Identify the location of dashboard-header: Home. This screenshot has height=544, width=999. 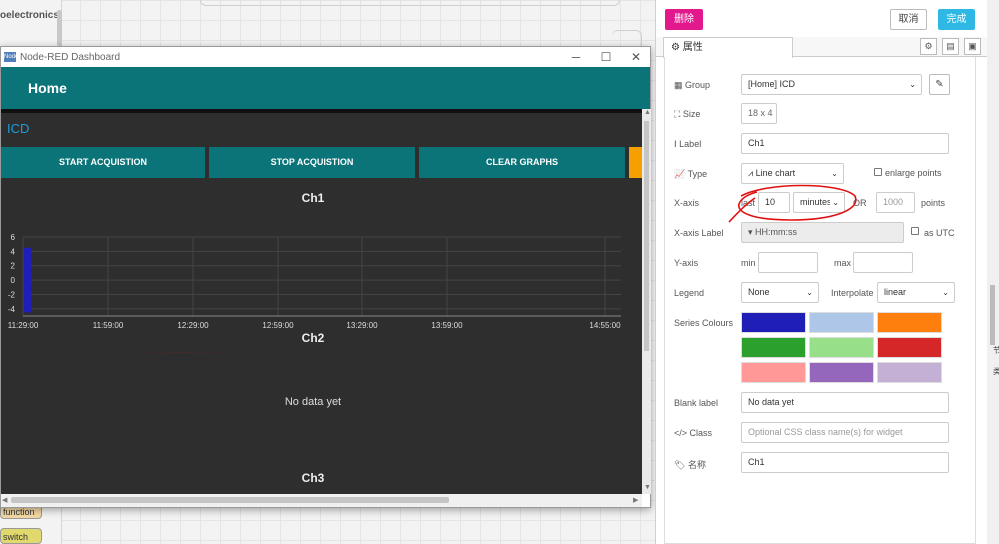
(325, 88).